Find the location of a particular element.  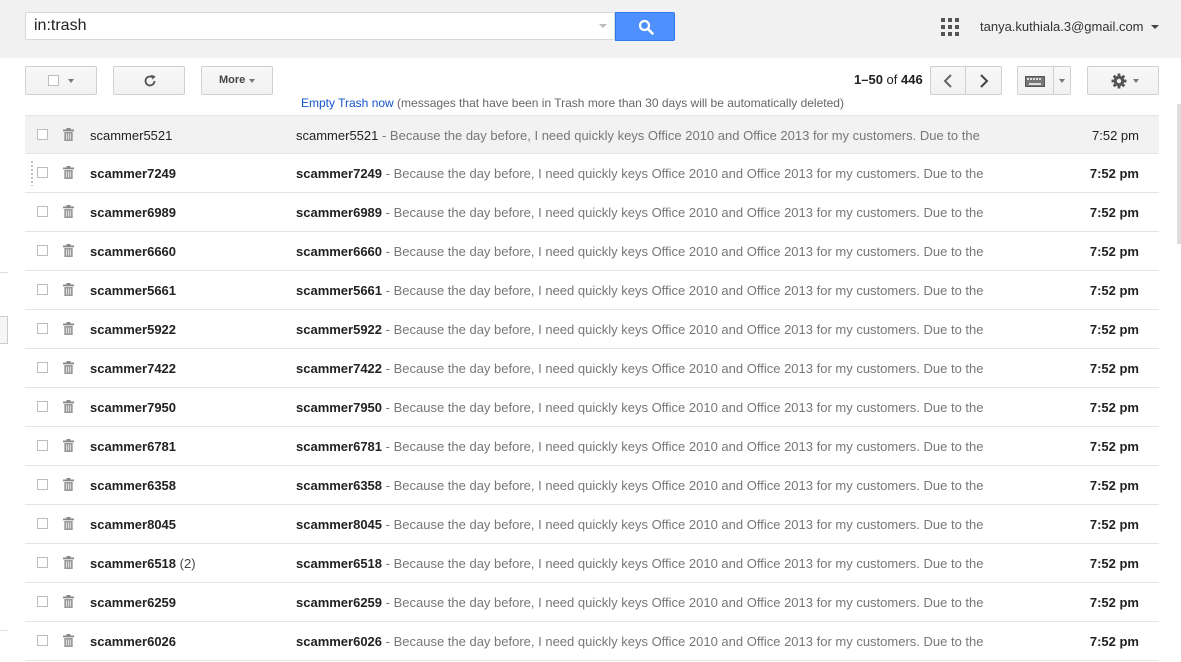

older-button is located at coordinates (983, 80).